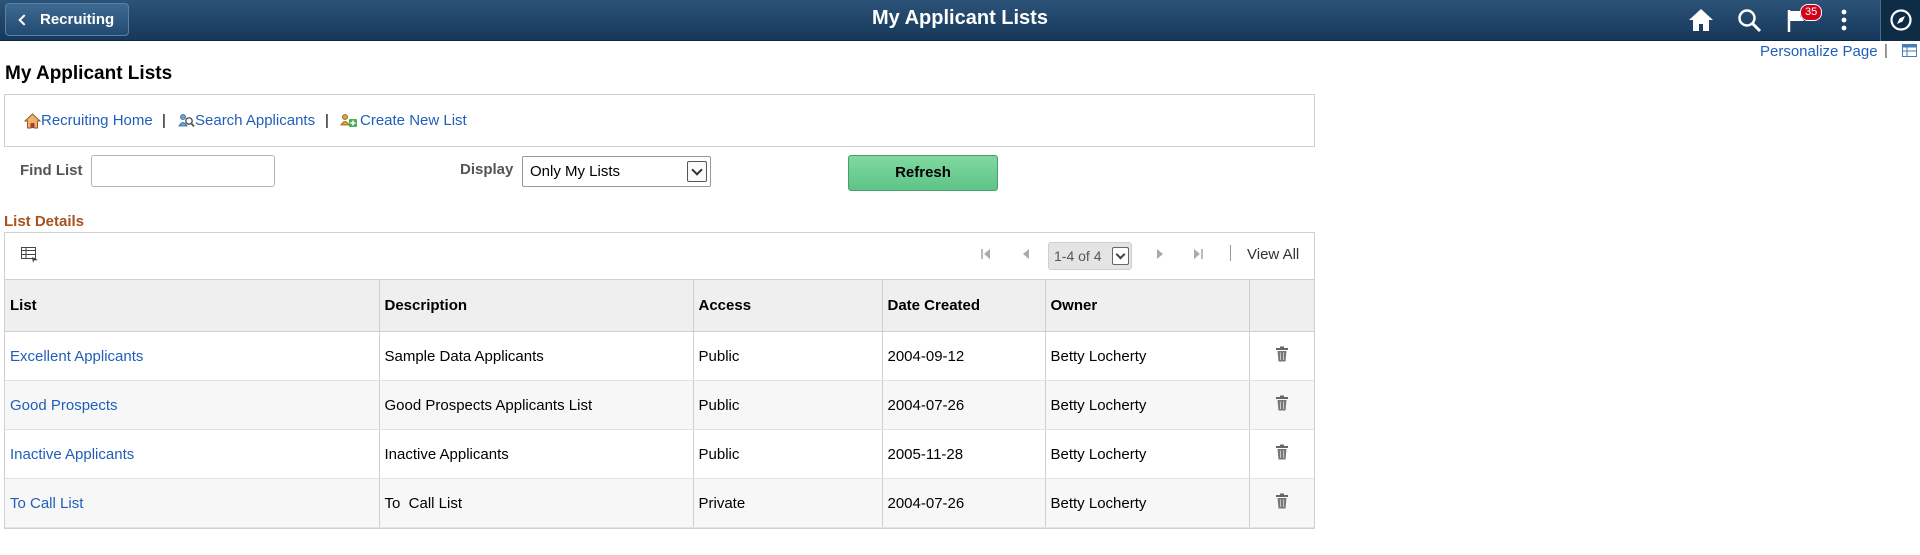  Describe the element at coordinates (923, 173) in the screenshot. I see `refresh-button: Refresh` at that location.